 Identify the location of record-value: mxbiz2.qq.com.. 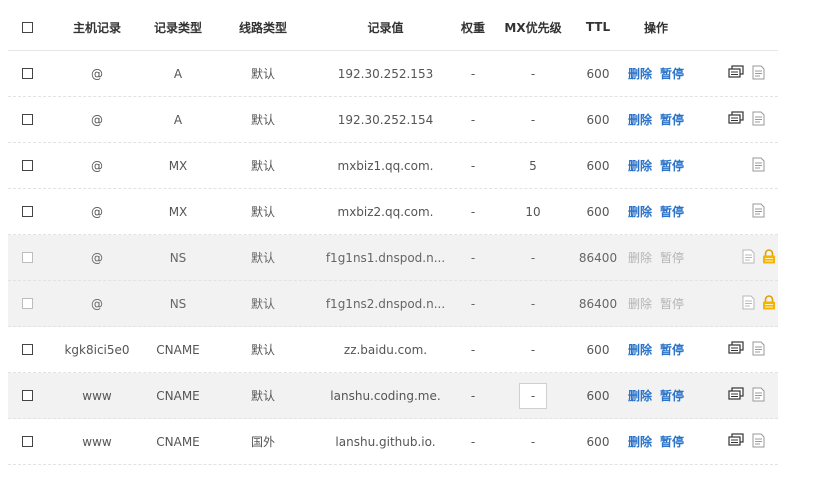
(385, 211).